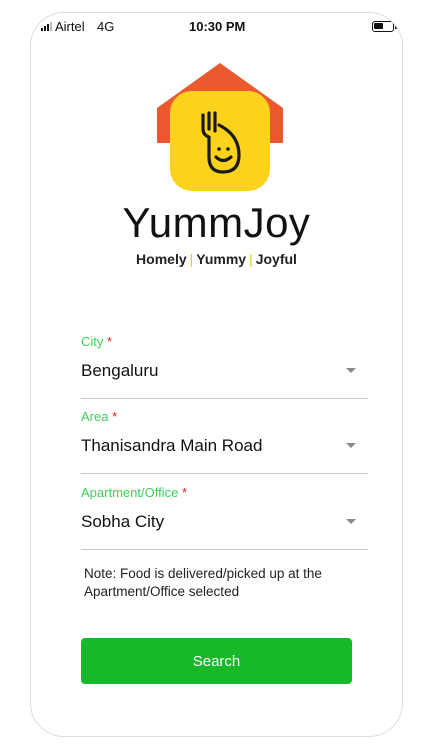 The height and width of the screenshot is (750, 431). I want to click on city-field: City * Bengaluru, so click(224, 366).